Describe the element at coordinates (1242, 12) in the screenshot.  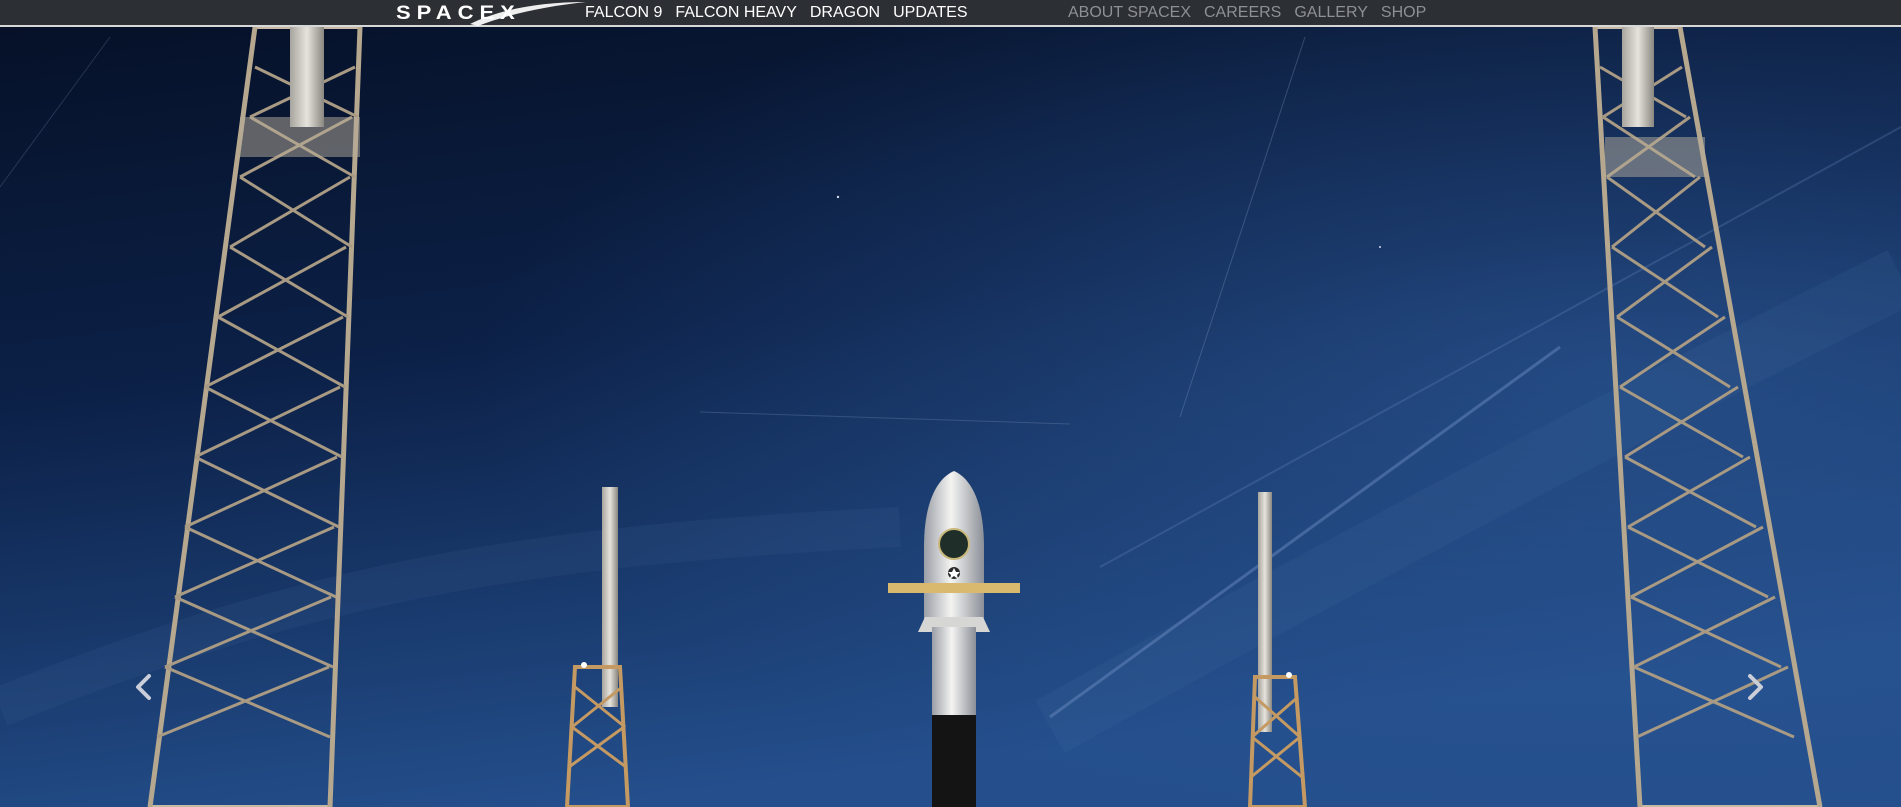
I see `nav-item-careers: CAREERS` at that location.